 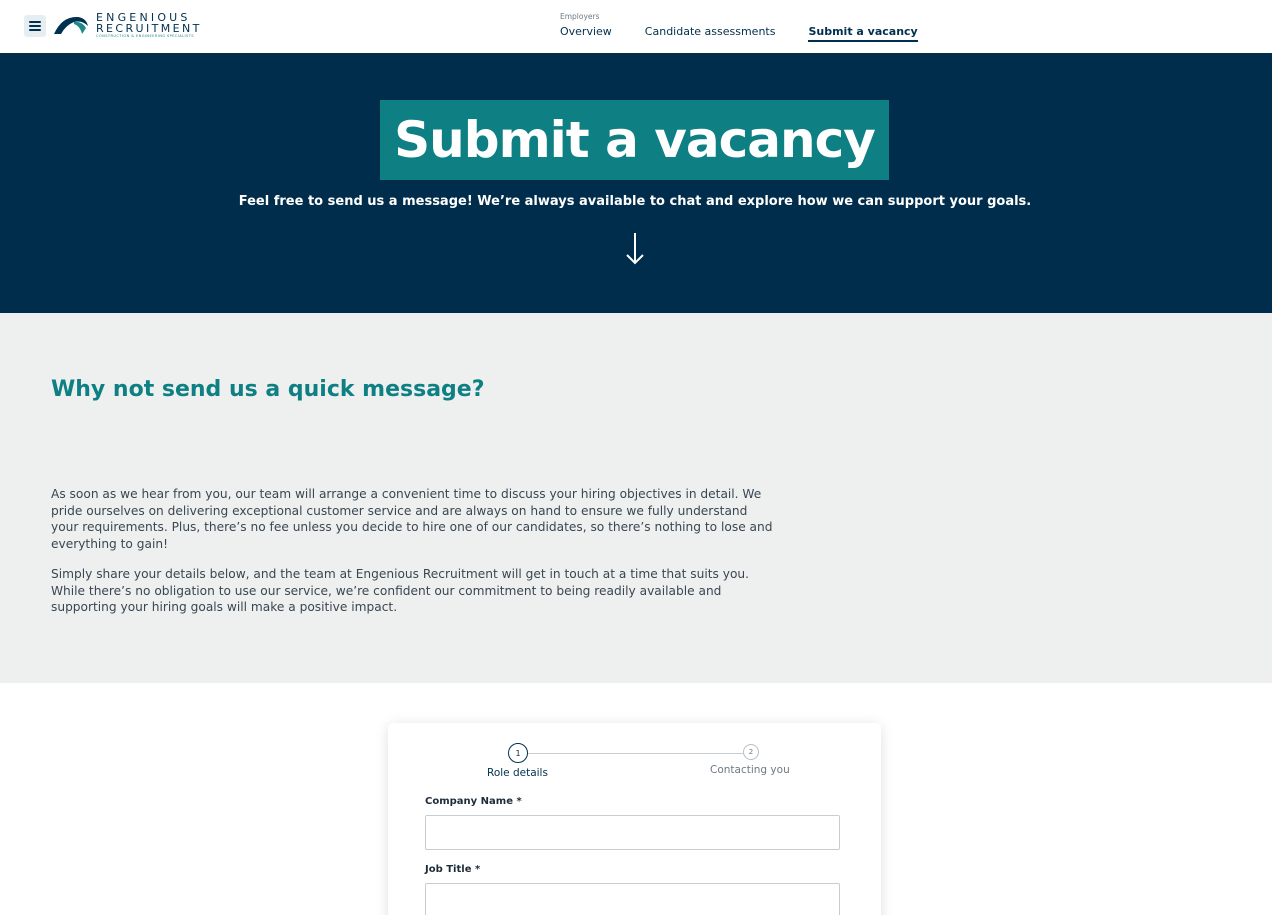 I want to click on company-name-label: Company Name *, so click(x=473, y=801).